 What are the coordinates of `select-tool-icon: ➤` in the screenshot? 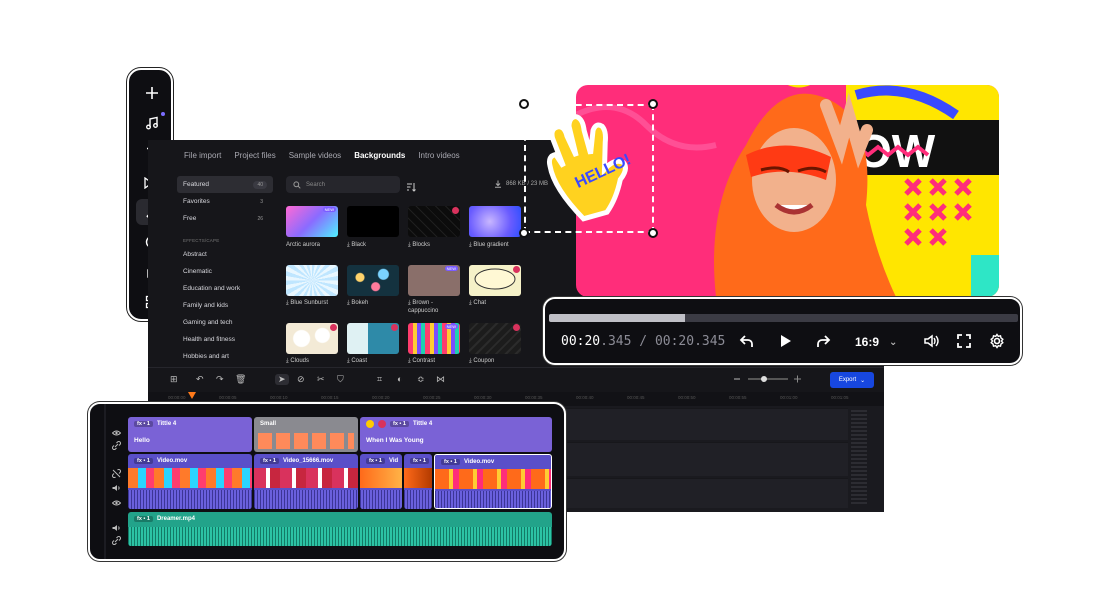 It's located at (282, 379).